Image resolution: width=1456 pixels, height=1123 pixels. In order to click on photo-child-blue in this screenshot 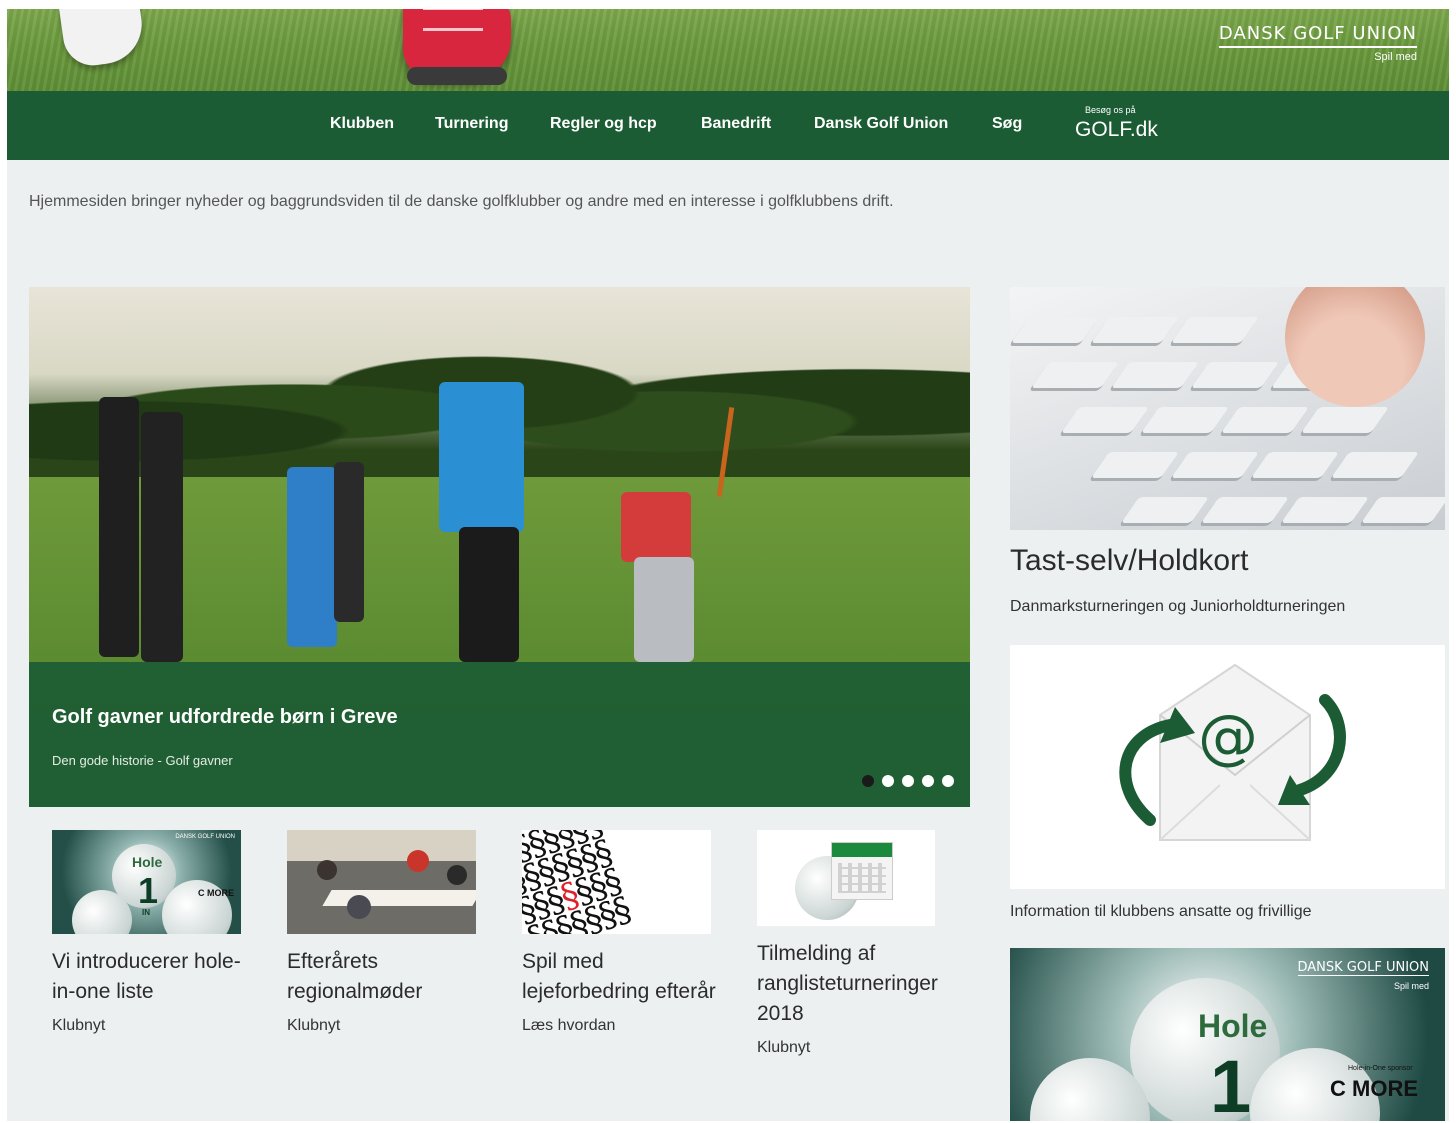, I will do `click(312, 557)`.